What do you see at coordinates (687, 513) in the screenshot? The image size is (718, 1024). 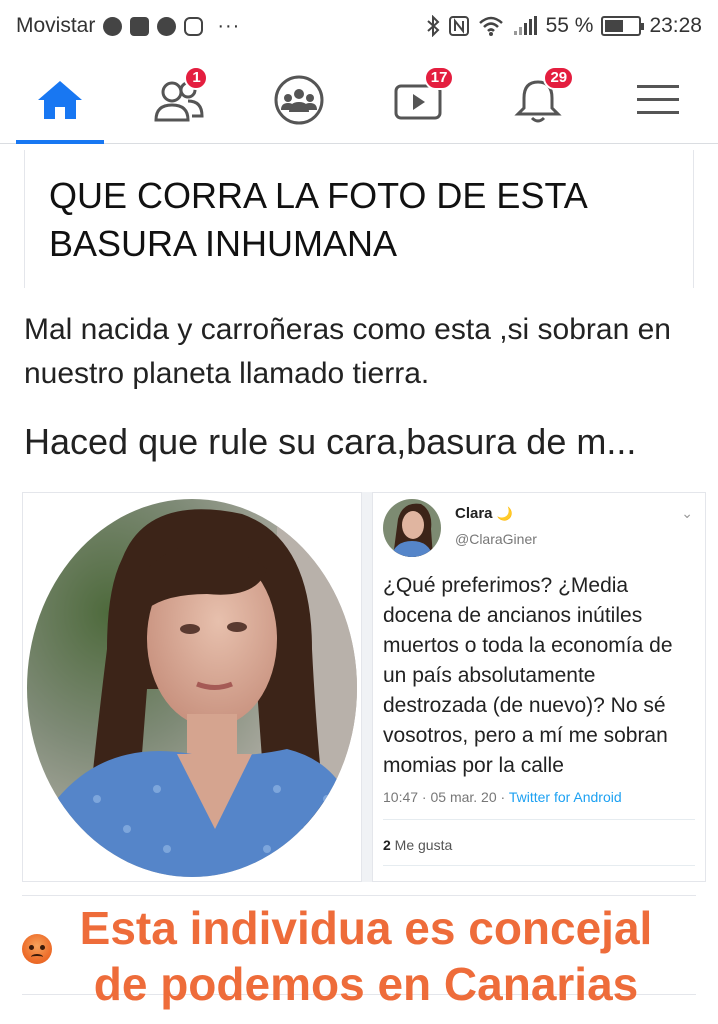 I see `chevron-down-icon: ⌄` at bounding box center [687, 513].